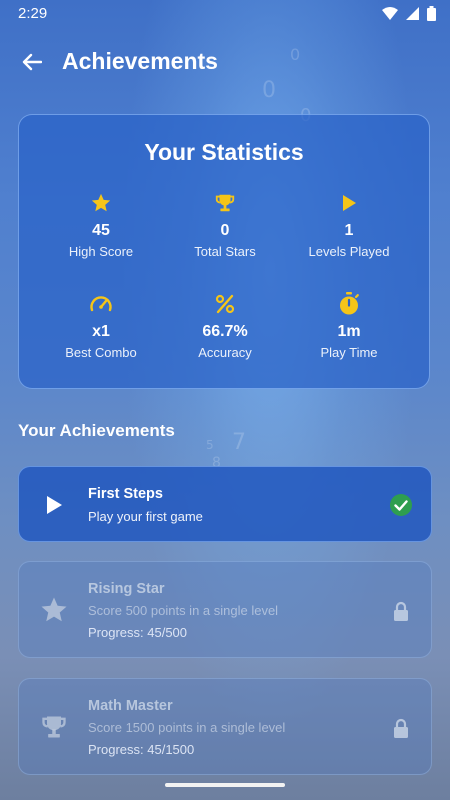 Image resolution: width=450 pixels, height=800 pixels. Describe the element at coordinates (140, 61) in the screenshot. I see `page-title: Achievements` at that location.